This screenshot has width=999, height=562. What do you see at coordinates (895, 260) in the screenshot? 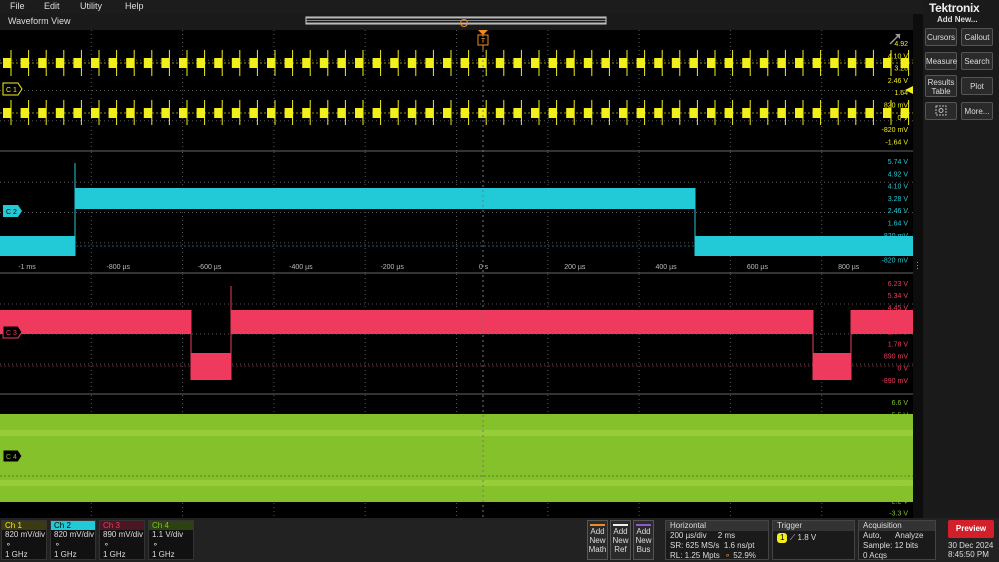
I see `ch2-tick-label: -820 mV` at bounding box center [895, 260].